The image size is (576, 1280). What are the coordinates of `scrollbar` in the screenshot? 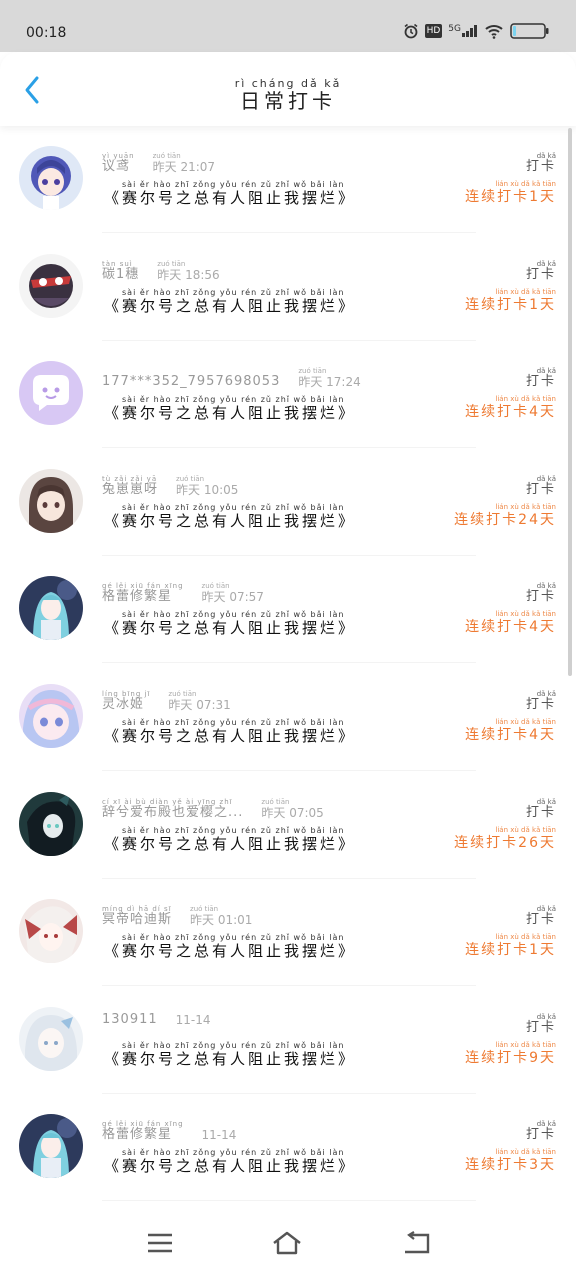 It's located at (570, 402).